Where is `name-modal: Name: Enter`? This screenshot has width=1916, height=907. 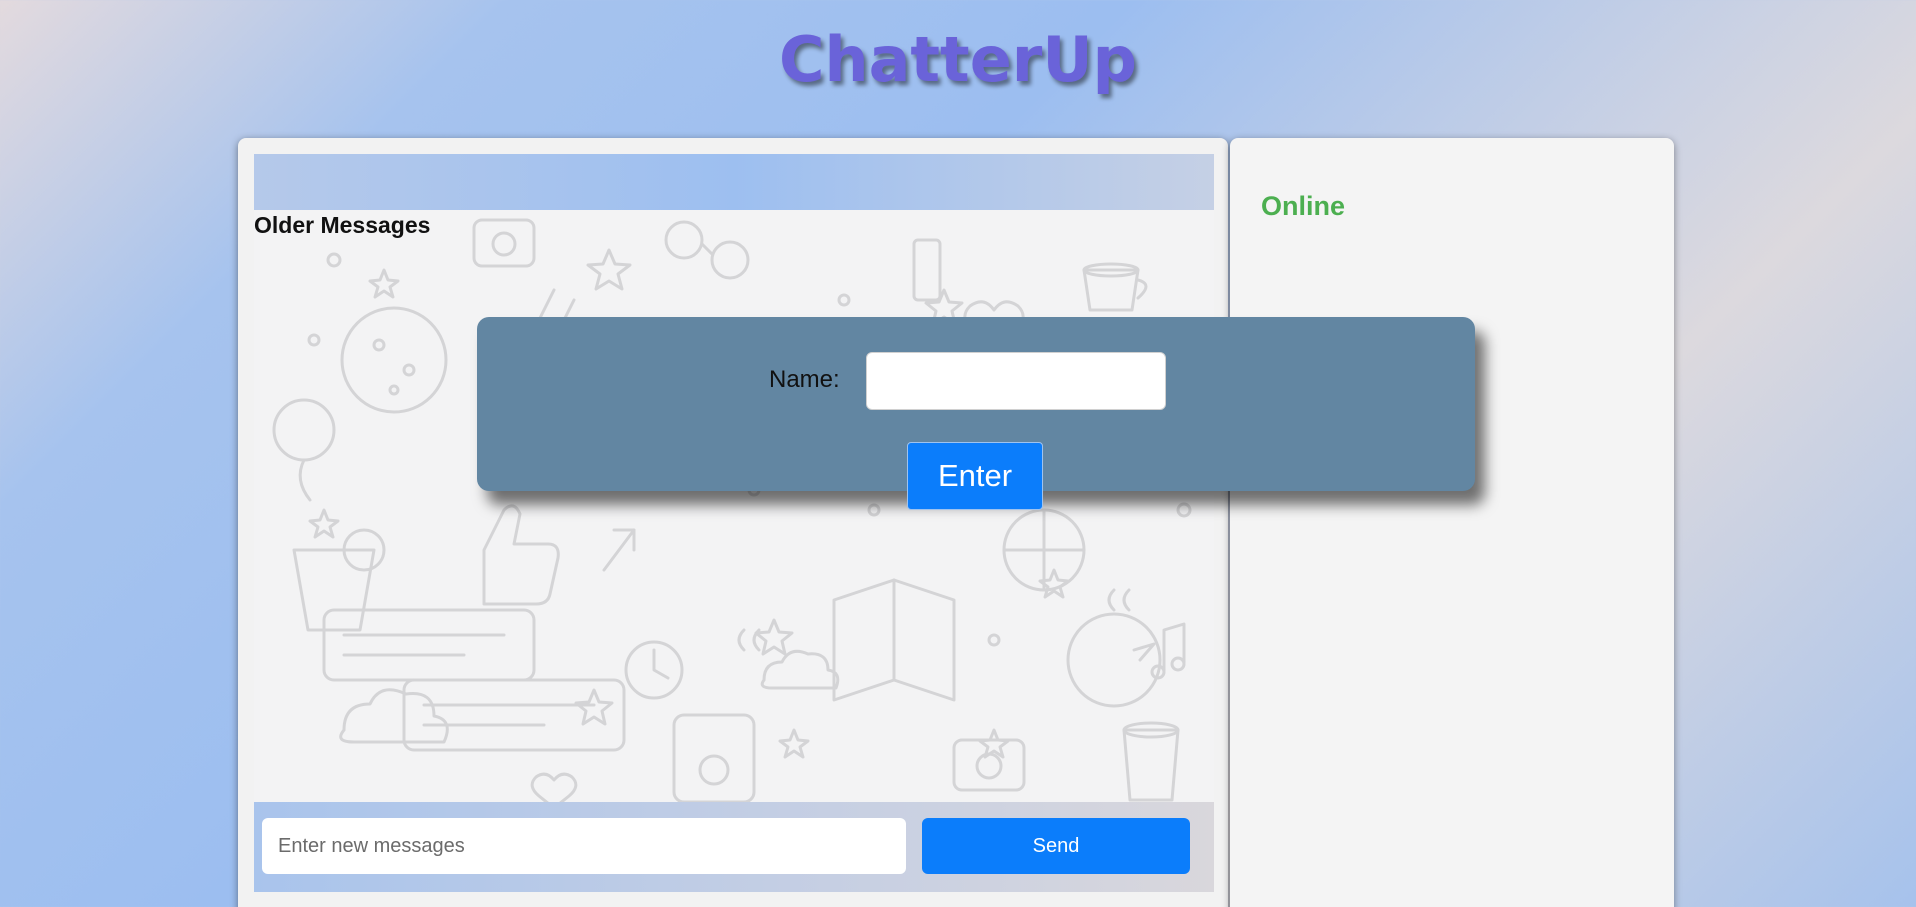 name-modal: Name: Enter is located at coordinates (976, 413).